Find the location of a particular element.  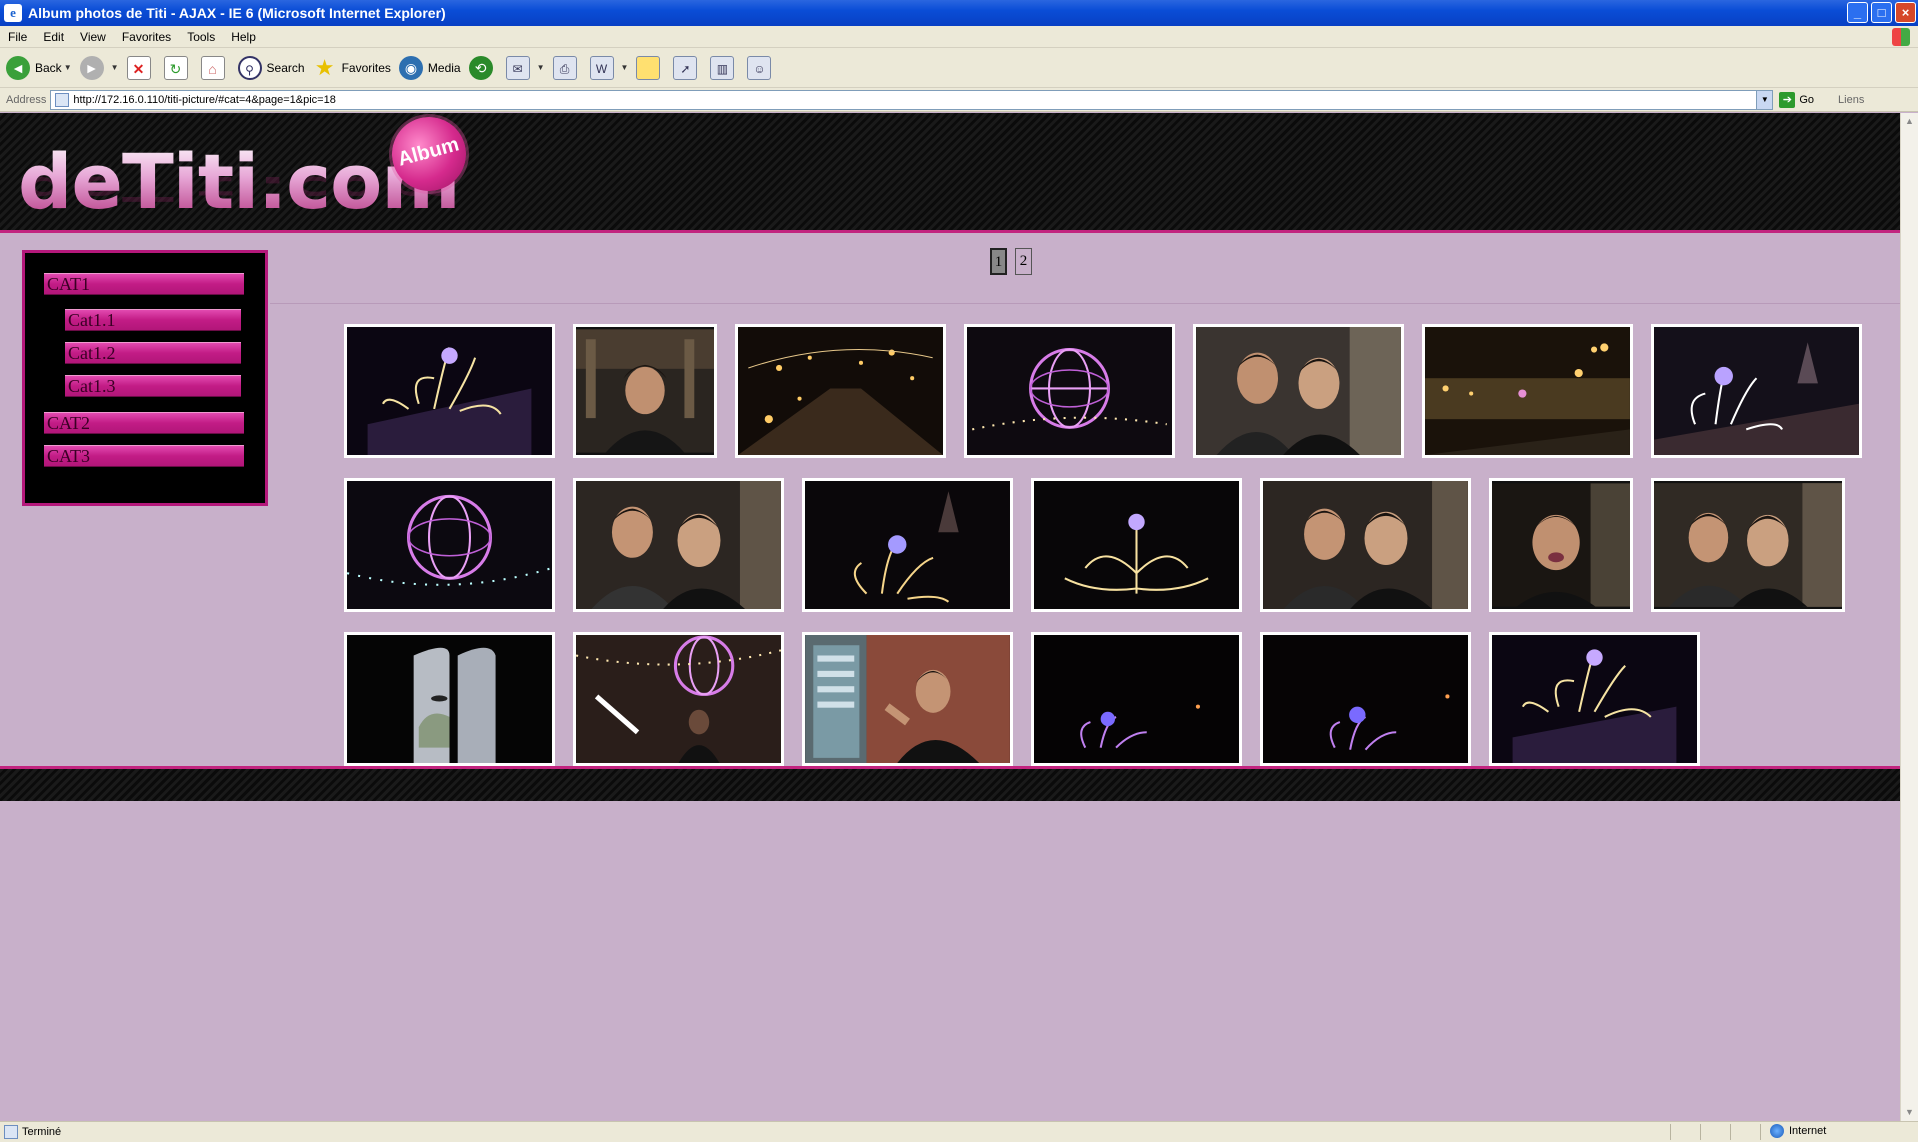

back-label: Back is located at coordinates (48, 67).